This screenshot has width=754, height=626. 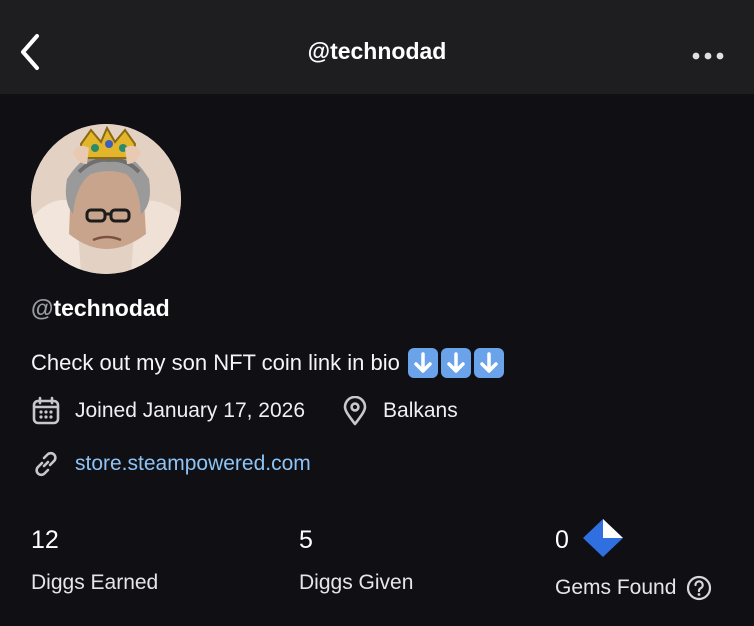 What do you see at coordinates (106, 199) in the screenshot?
I see `avatar` at bounding box center [106, 199].